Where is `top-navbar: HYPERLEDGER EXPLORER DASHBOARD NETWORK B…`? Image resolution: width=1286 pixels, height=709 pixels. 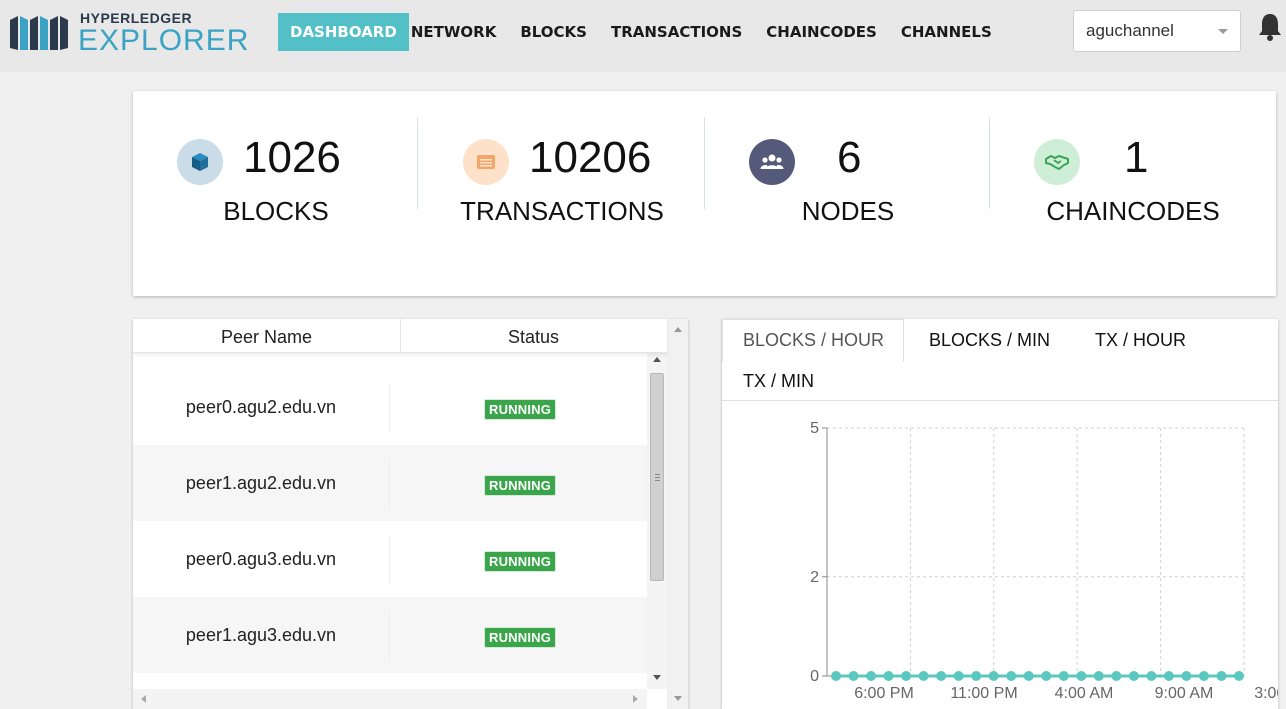 top-navbar: HYPERLEDGER EXPLORER DASHBOARD NETWORK B… is located at coordinates (643, 36).